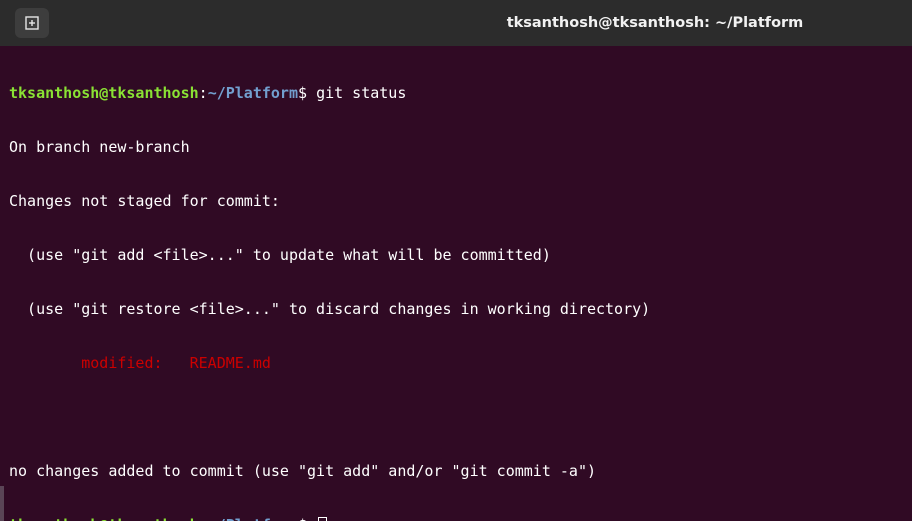 The height and width of the screenshot is (521, 912). I want to click on output-line-changes: Changes not staged for commit:, so click(144, 201).